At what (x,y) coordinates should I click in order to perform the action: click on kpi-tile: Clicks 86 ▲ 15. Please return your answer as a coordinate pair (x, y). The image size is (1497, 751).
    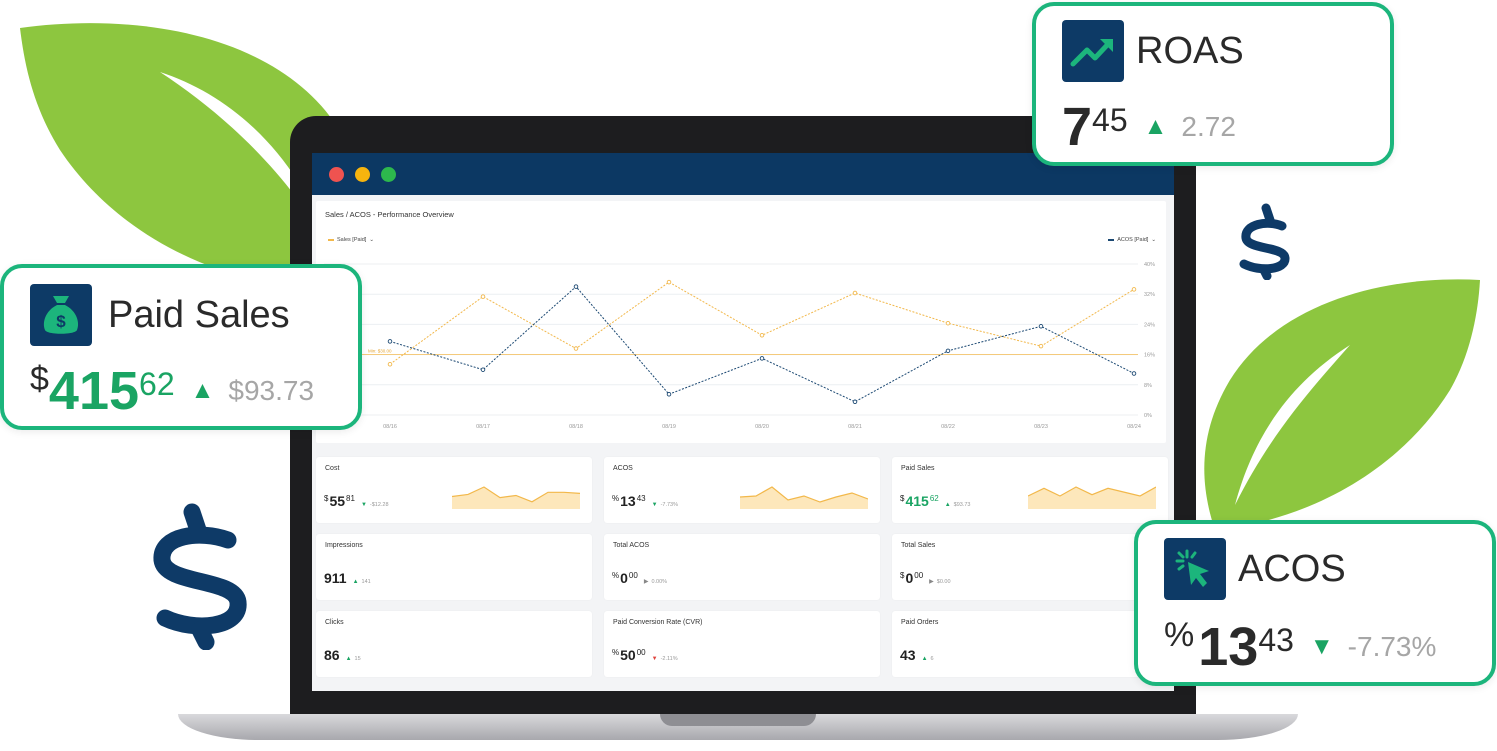
    Looking at the image, I should click on (454, 644).